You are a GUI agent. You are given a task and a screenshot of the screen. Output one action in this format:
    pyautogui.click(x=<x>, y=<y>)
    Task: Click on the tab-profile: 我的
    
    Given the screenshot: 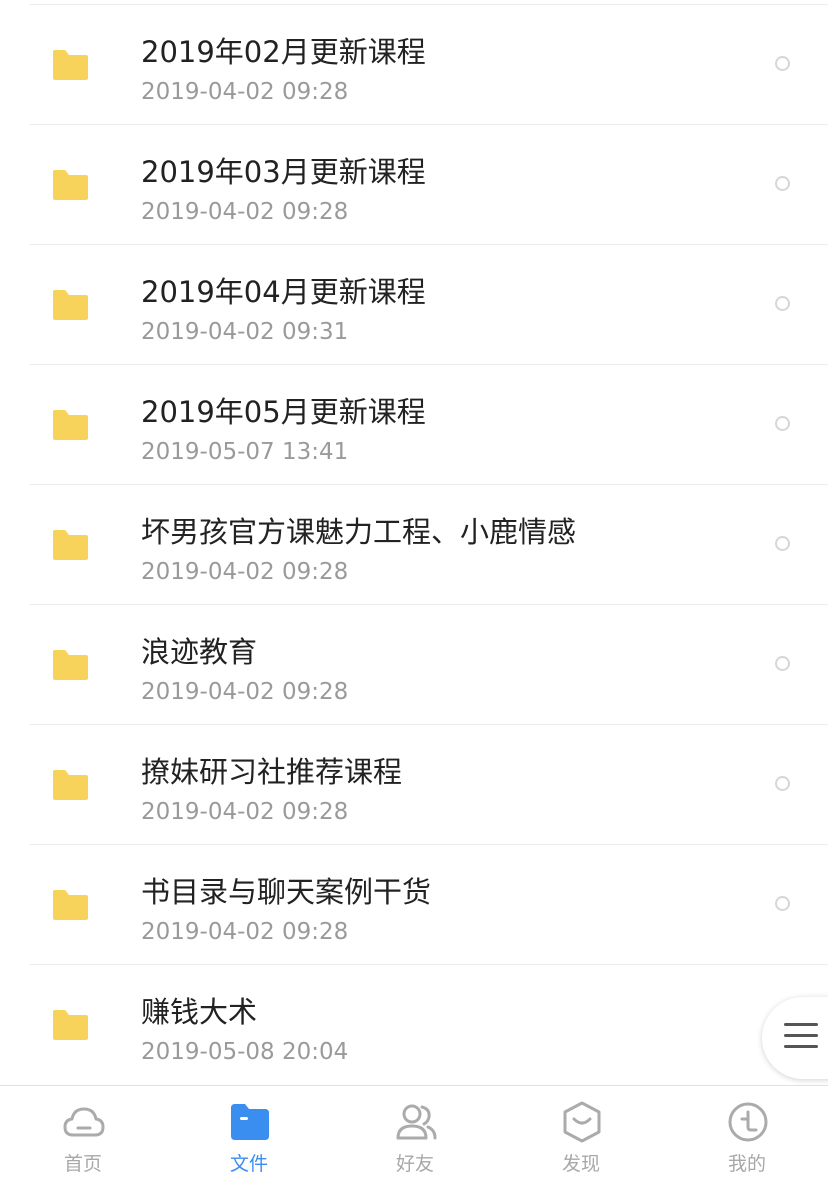 What is the action you would take?
    pyautogui.click(x=746, y=1134)
    